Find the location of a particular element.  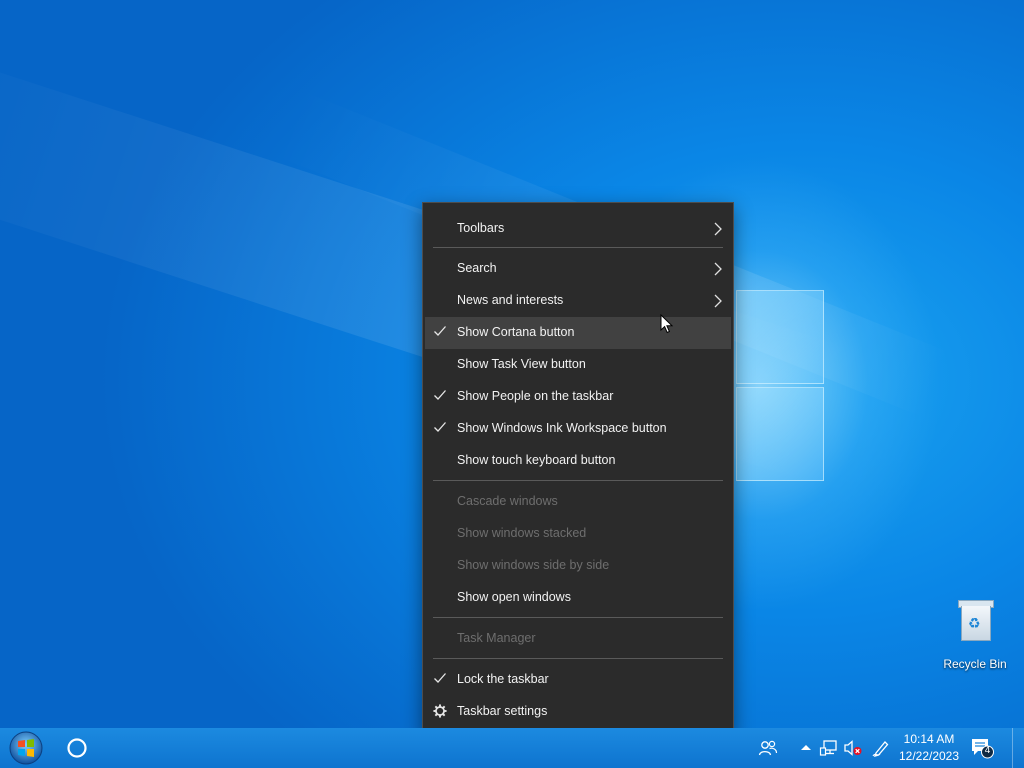

menu-item-show-windows-stacked: Show windows stacked is located at coordinates (578, 534).